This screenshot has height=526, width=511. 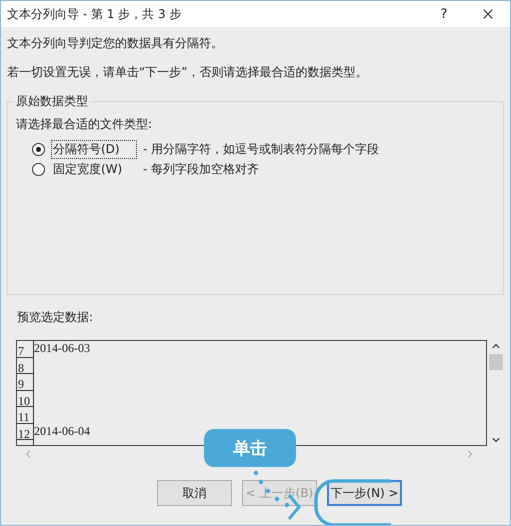 I want to click on group-title: 原始数据类型, so click(x=52, y=101).